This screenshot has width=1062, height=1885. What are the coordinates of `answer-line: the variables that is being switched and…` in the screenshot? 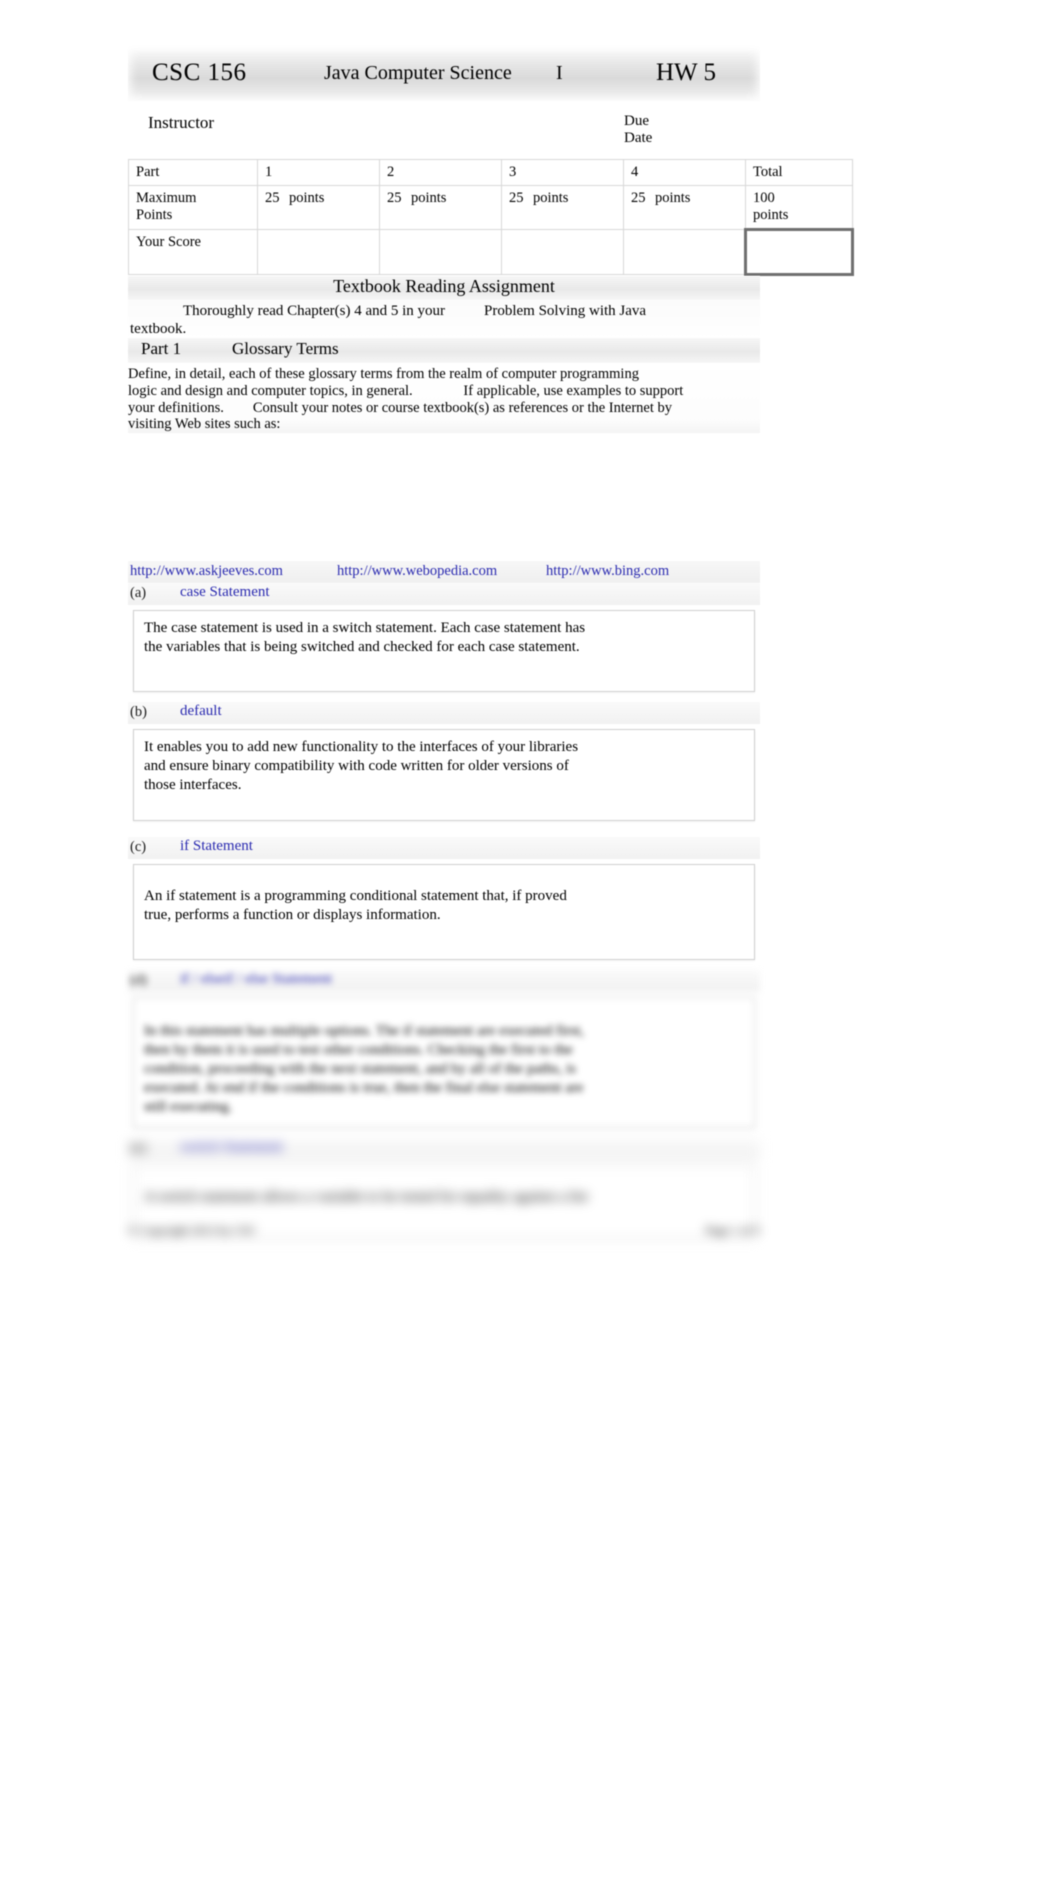 It's located at (362, 647).